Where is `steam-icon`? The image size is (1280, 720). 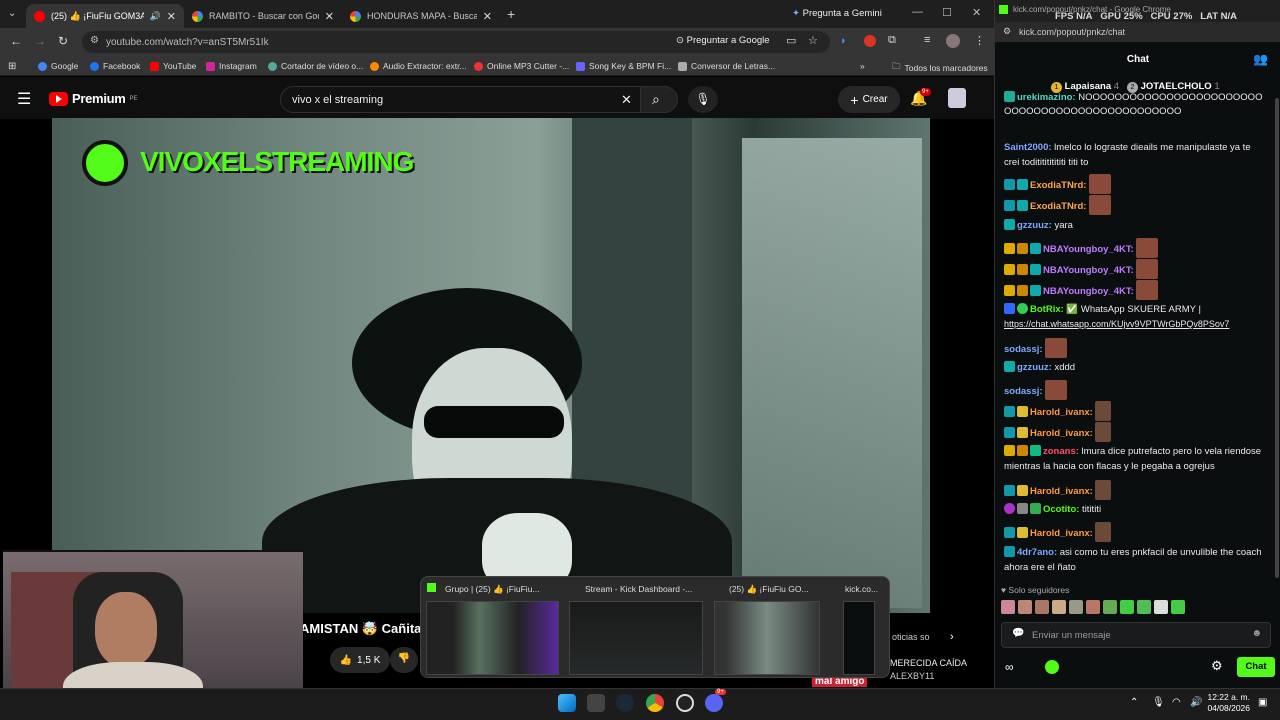 steam-icon is located at coordinates (625, 703).